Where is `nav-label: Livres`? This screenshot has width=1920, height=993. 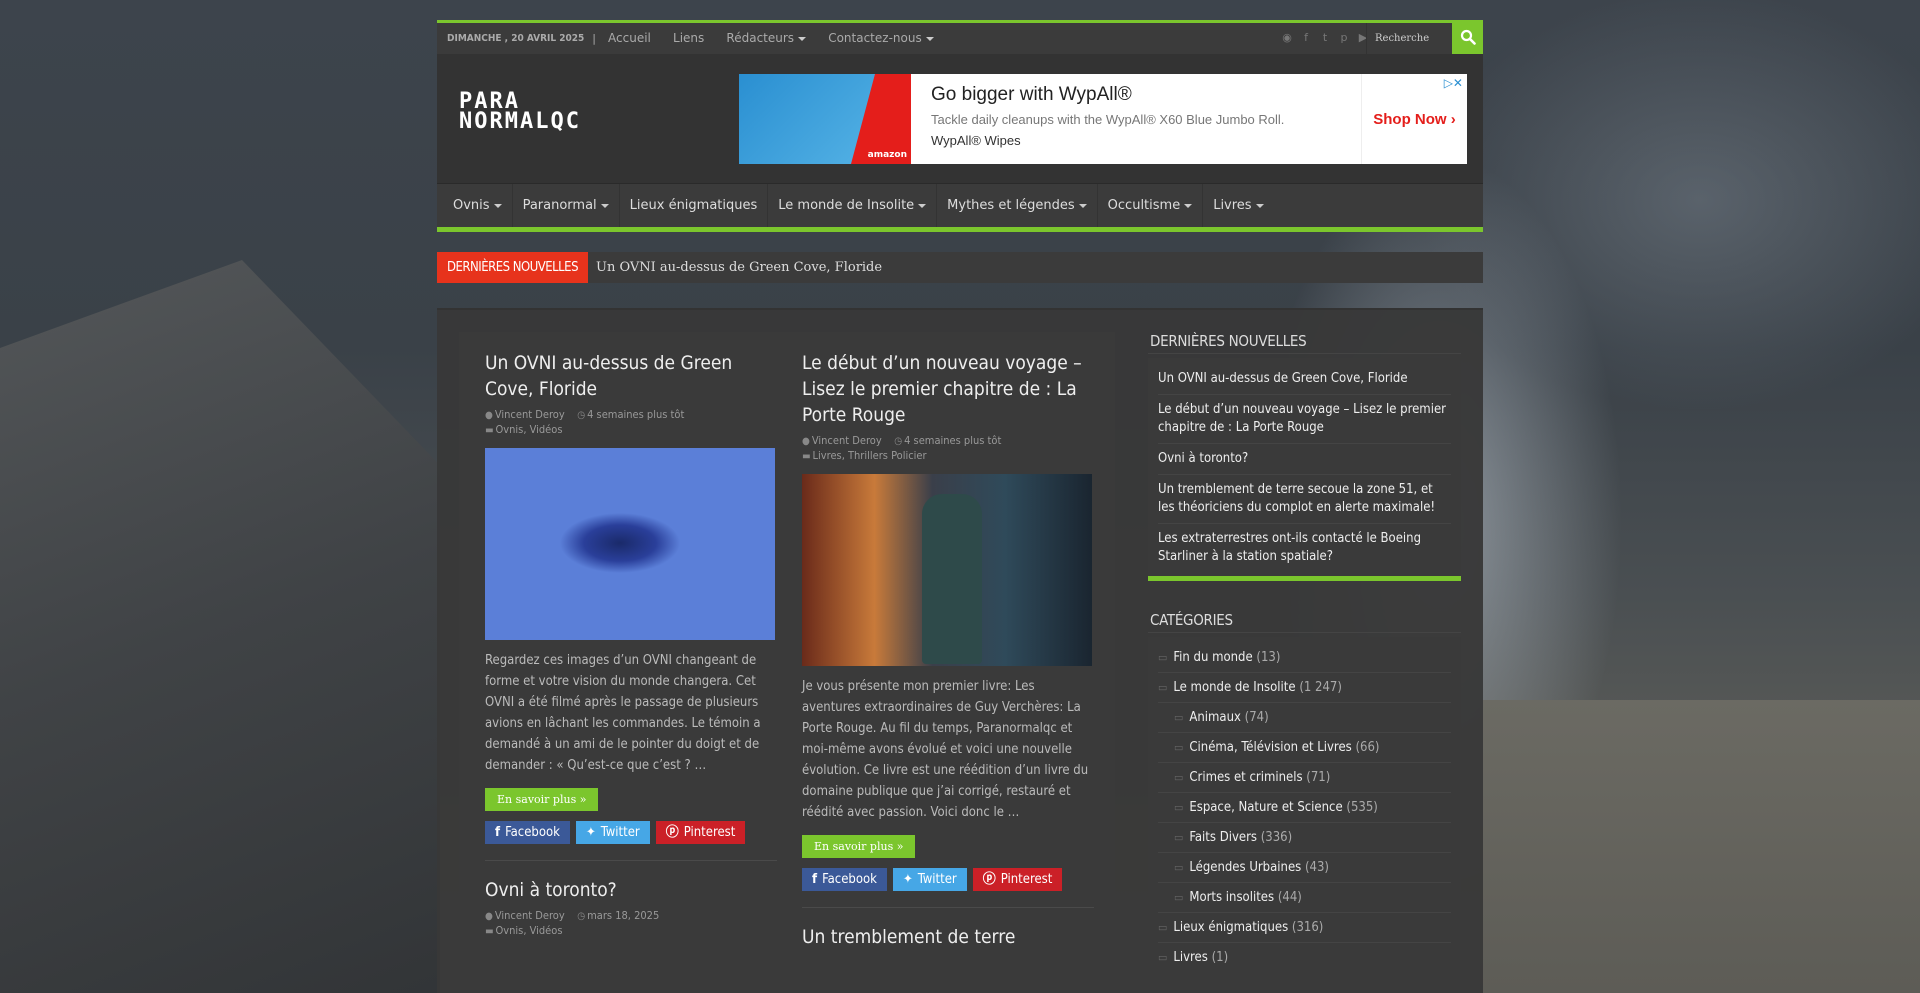
nav-label: Livres is located at coordinates (1232, 205).